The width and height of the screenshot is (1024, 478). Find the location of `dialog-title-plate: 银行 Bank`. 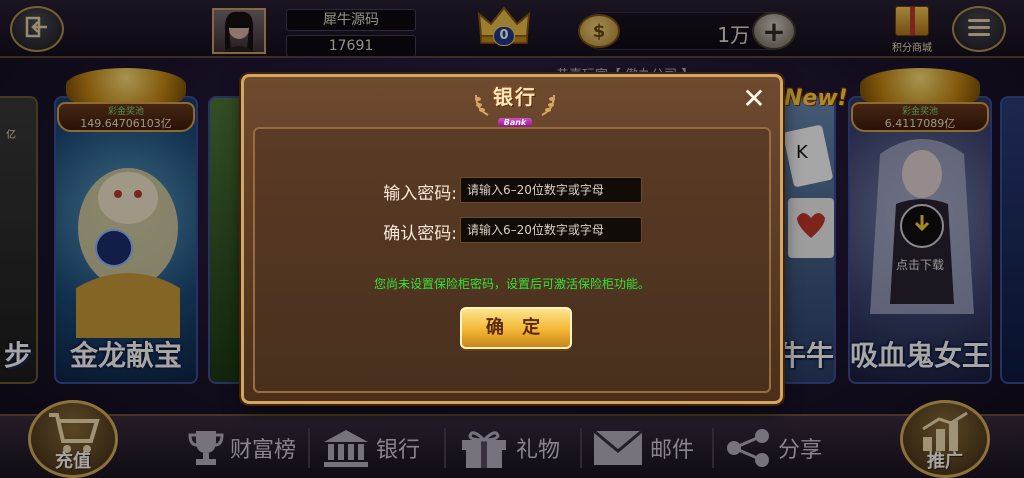

dialog-title-plate: 银行 Bank is located at coordinates (515, 104).